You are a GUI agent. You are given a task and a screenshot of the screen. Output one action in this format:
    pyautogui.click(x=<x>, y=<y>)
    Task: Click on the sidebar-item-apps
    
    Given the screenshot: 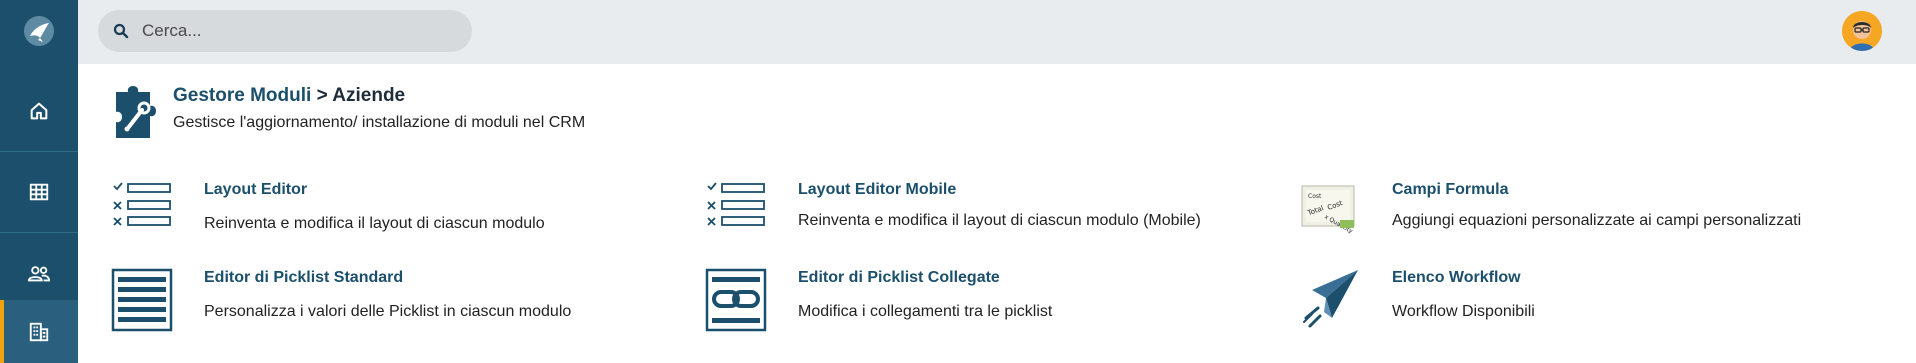 What is the action you would take?
    pyautogui.click(x=39, y=192)
    